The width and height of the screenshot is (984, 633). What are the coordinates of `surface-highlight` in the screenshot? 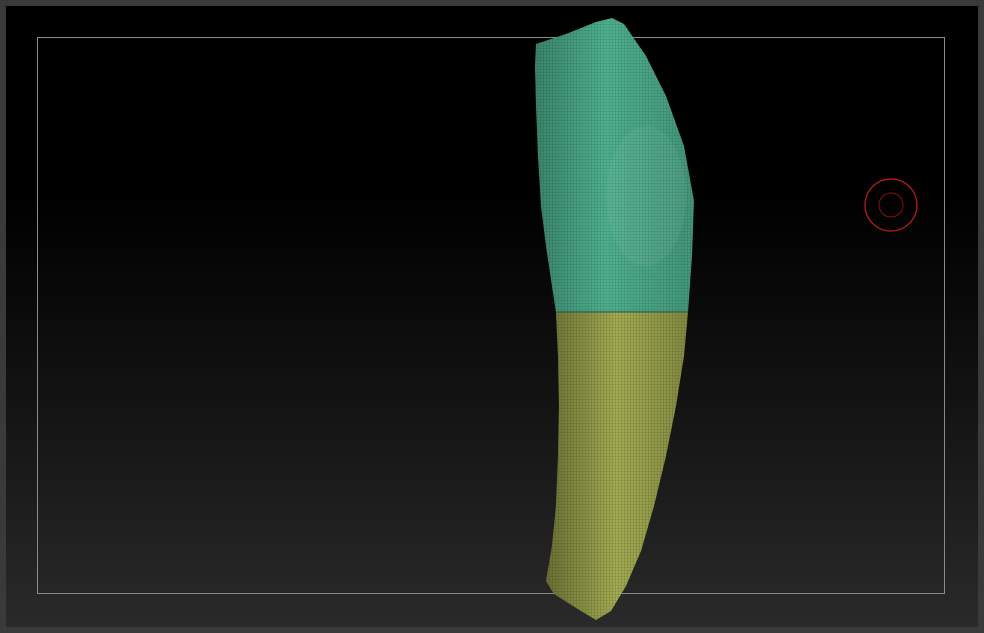 It's located at (646, 196).